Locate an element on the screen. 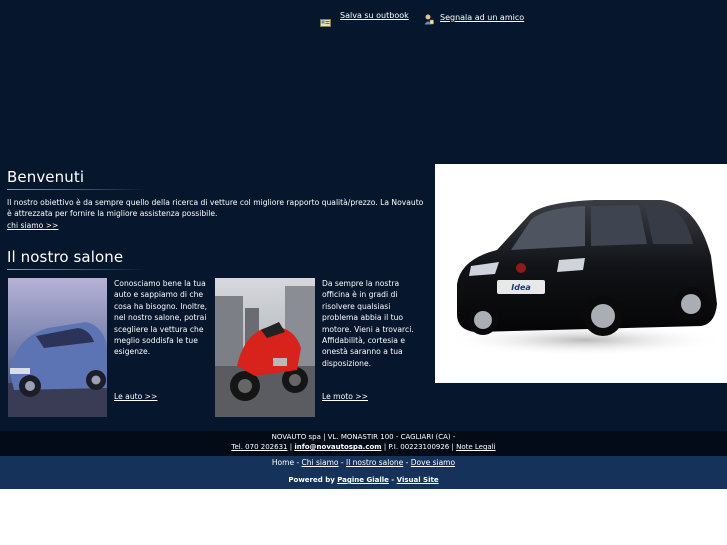 The width and height of the screenshot is (727, 545). auto-thumbnail is located at coordinates (57, 347).